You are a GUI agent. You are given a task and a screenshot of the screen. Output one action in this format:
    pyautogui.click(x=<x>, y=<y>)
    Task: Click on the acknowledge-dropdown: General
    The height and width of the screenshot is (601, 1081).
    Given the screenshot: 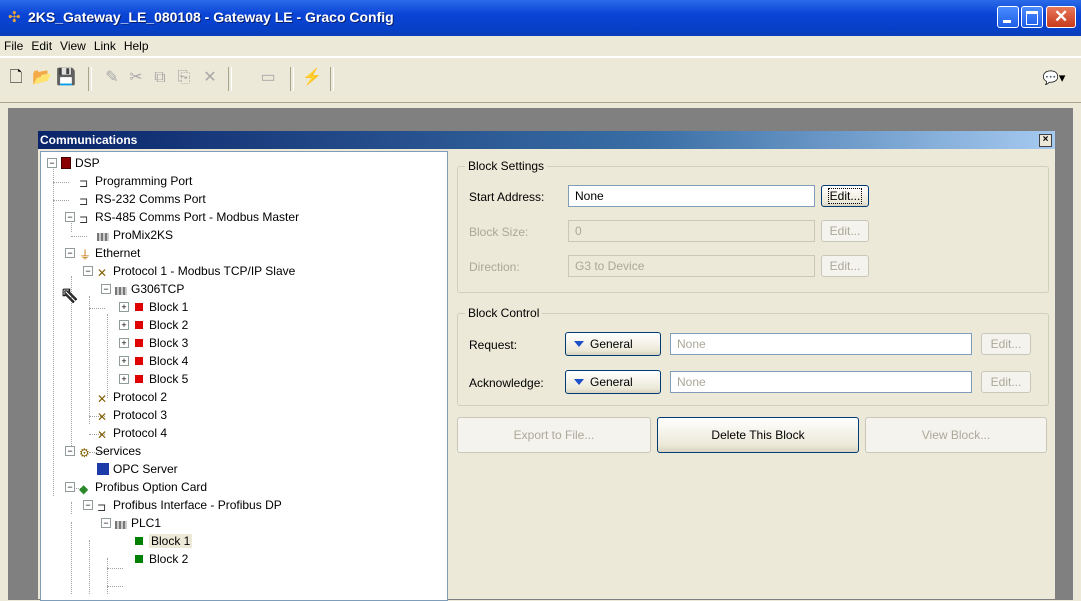 What is the action you would take?
    pyautogui.click(x=613, y=382)
    